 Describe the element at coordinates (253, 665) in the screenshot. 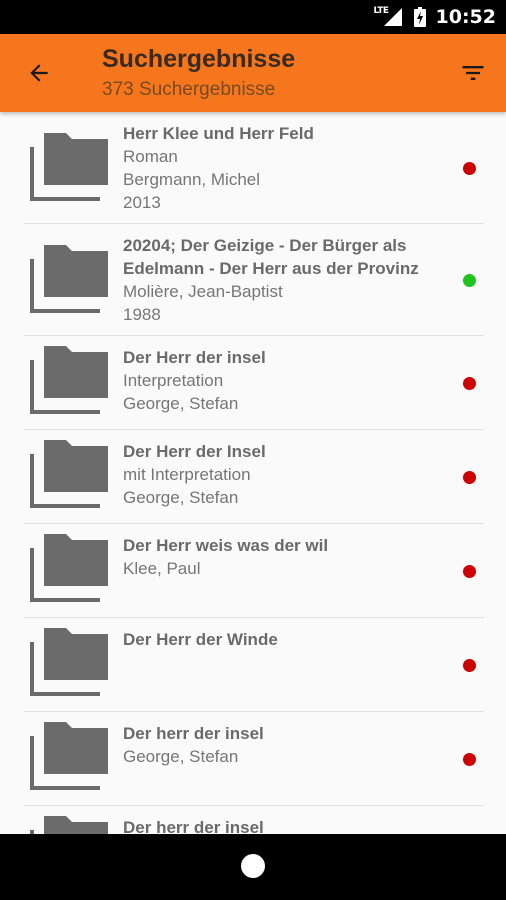

I see `result-item: Der Herr der Winde` at that location.